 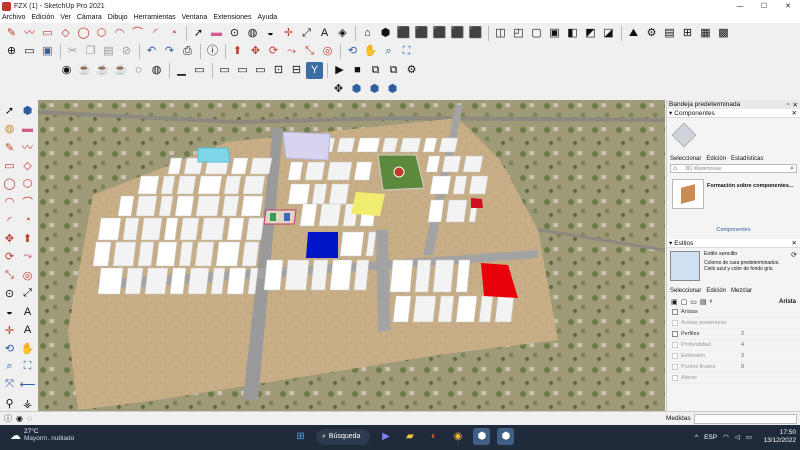 I want to click on minimize-button: —, so click(x=740, y=6).